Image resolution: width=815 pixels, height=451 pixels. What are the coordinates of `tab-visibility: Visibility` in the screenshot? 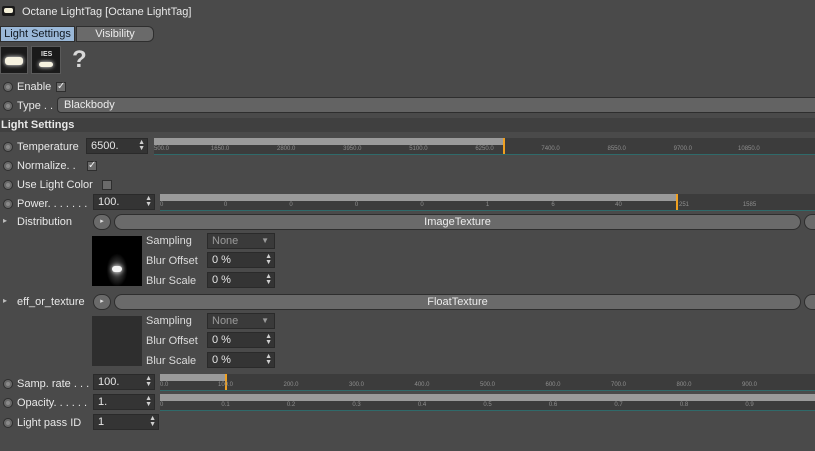 It's located at (115, 34).